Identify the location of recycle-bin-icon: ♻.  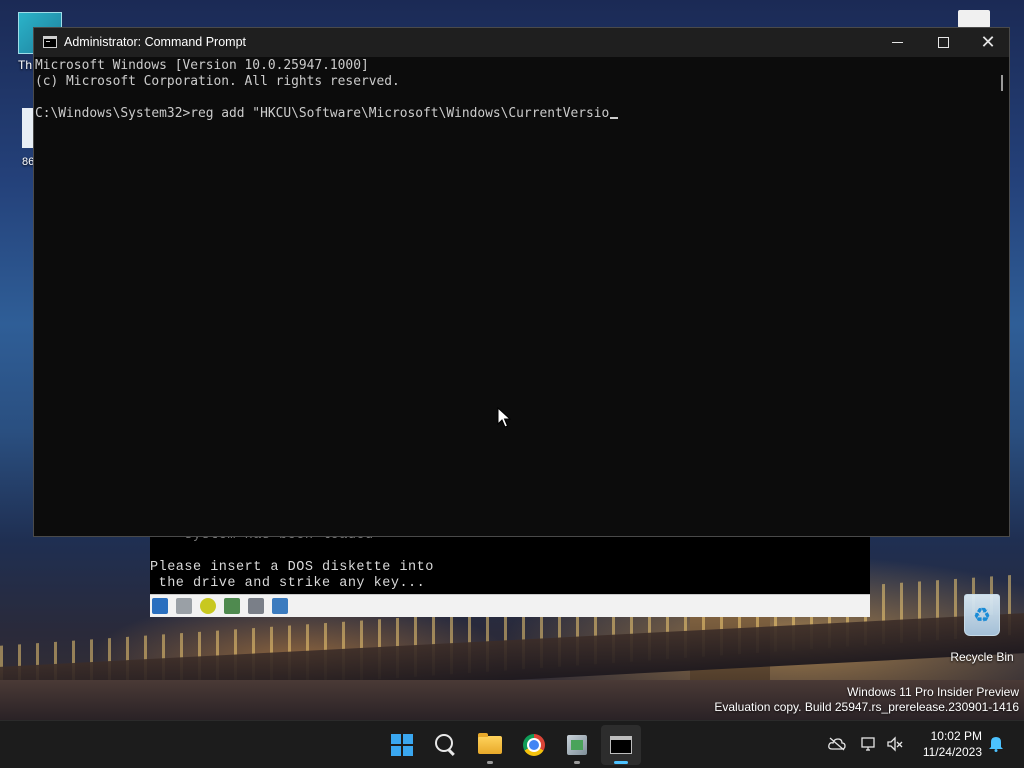
(982, 615).